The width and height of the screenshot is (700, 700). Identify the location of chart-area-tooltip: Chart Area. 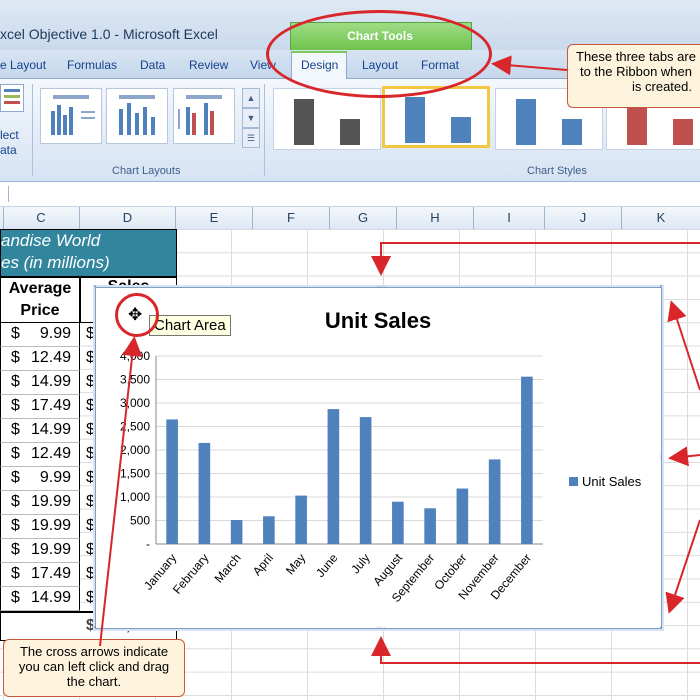
(190, 325).